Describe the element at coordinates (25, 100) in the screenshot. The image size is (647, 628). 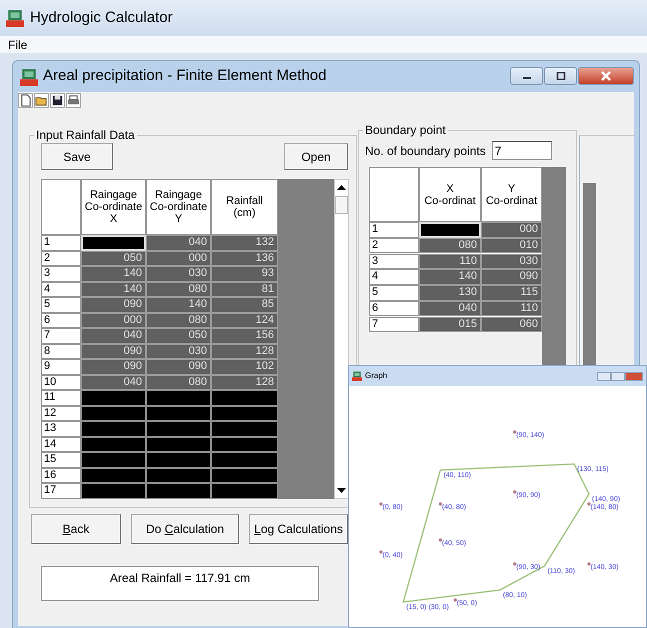
I see `new-file-icon` at that location.